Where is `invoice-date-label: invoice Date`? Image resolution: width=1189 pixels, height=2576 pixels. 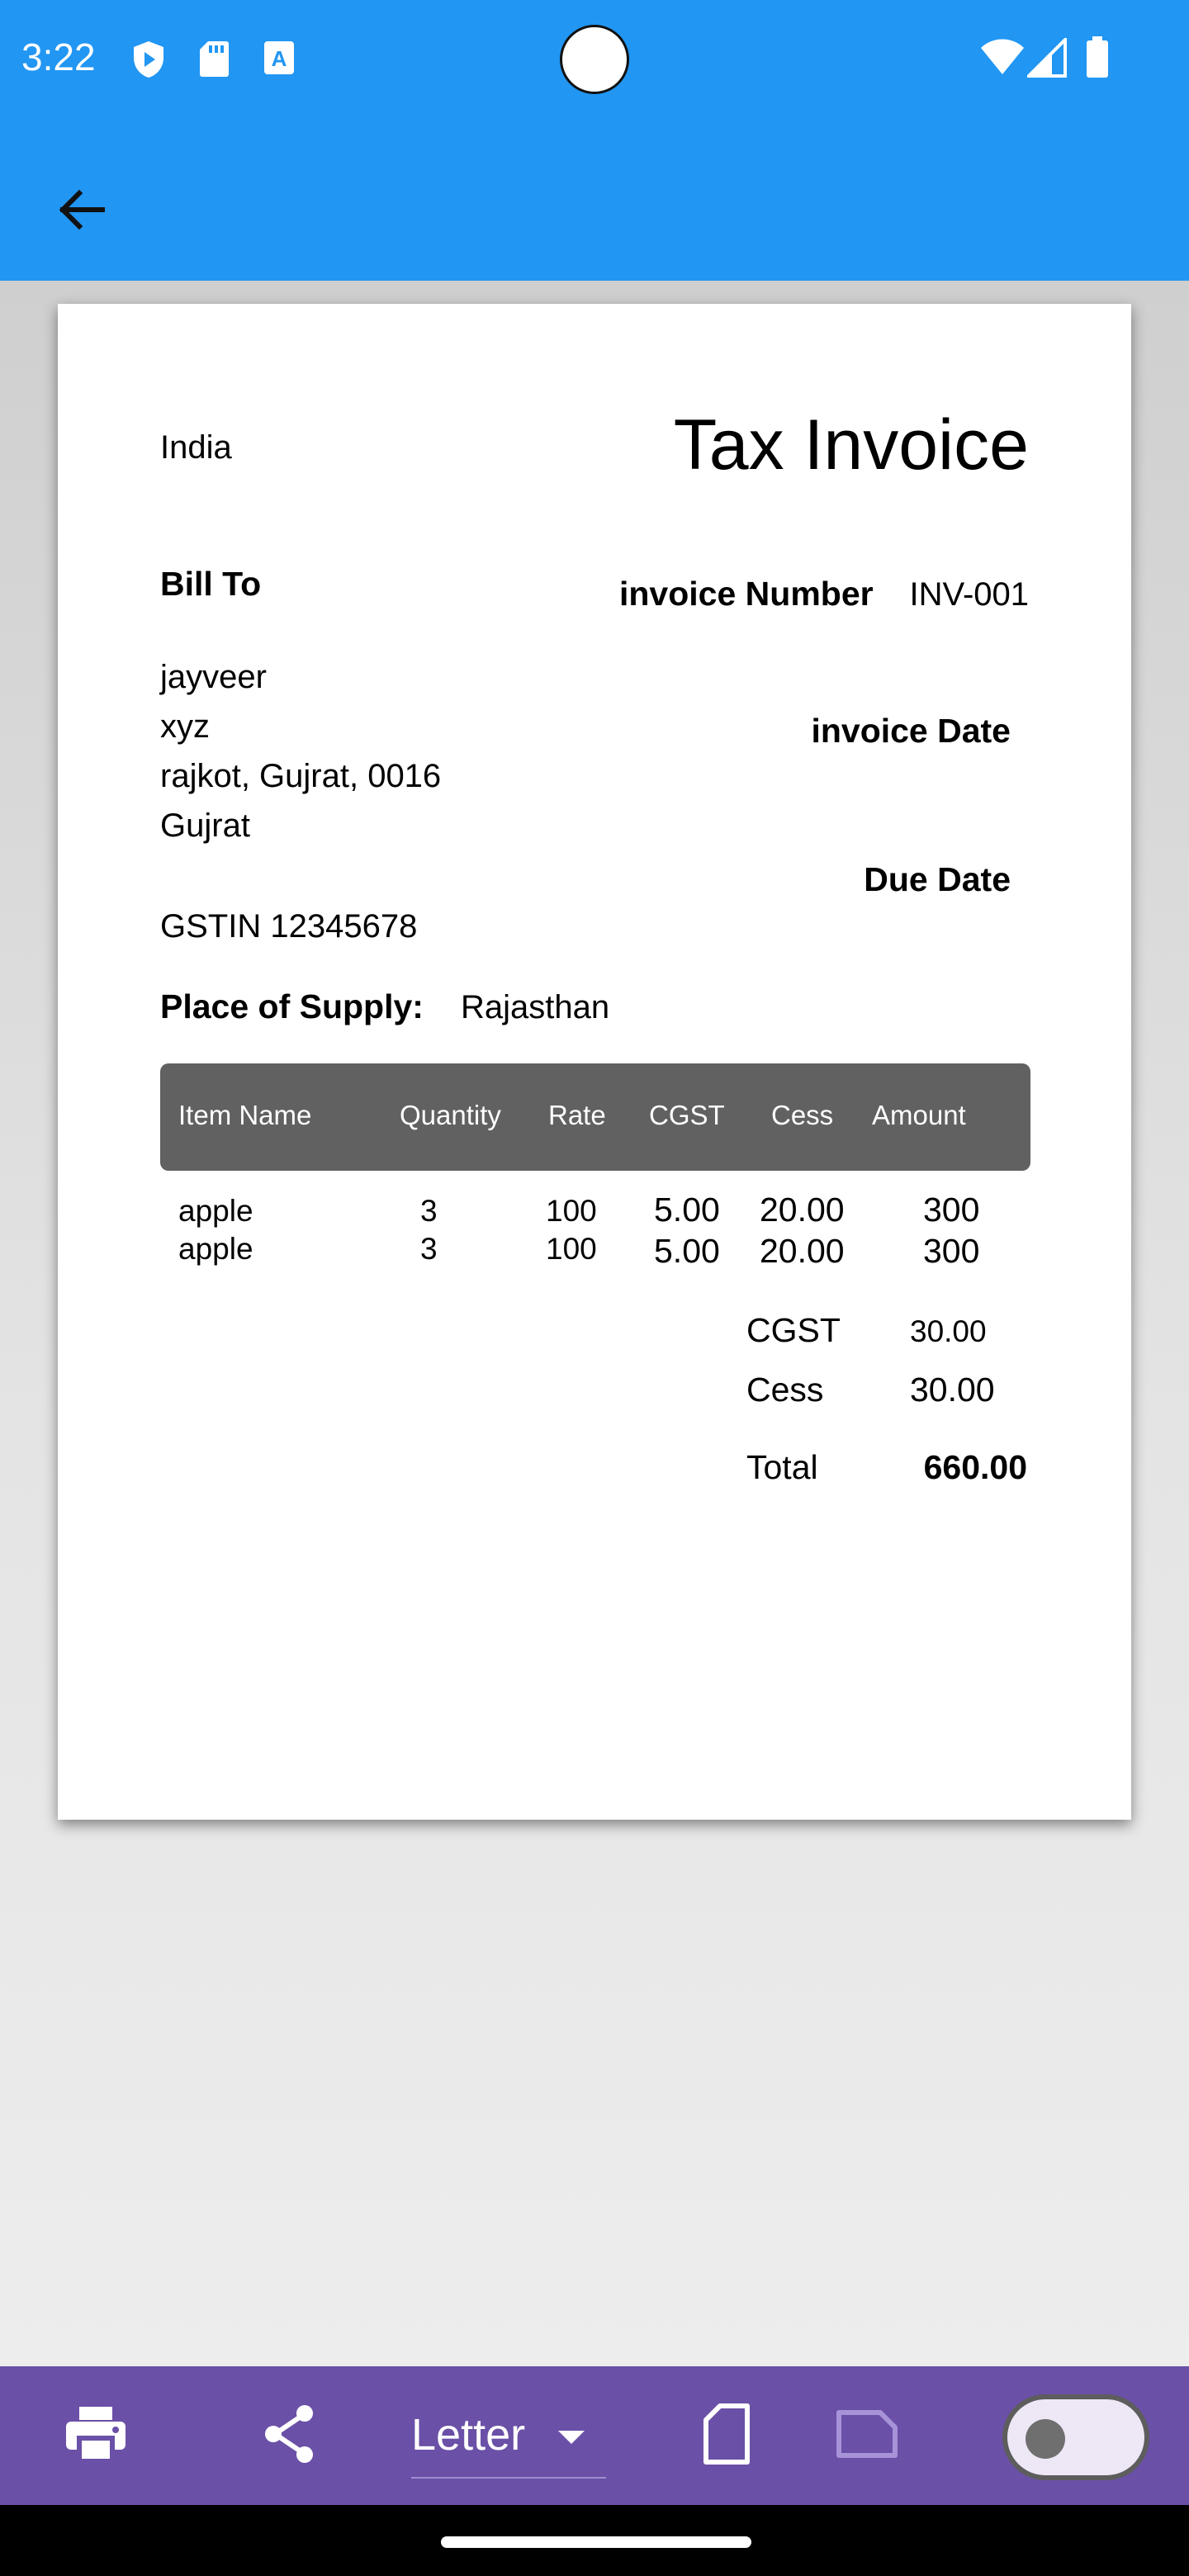
invoice-date-label: invoice Date is located at coordinates (911, 731).